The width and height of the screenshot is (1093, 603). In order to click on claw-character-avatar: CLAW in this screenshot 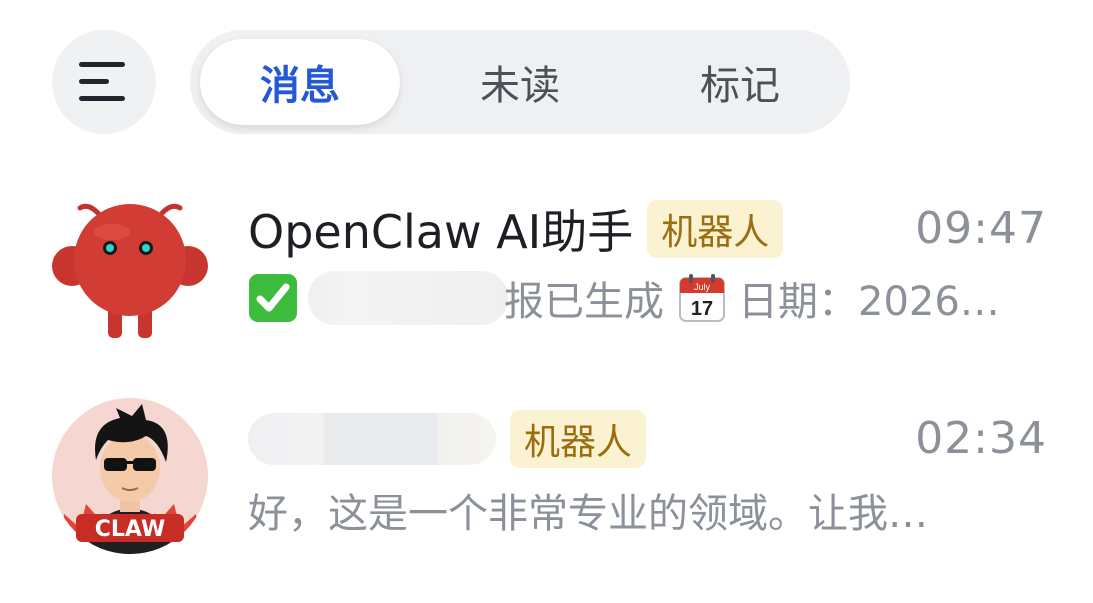, I will do `click(130, 476)`.